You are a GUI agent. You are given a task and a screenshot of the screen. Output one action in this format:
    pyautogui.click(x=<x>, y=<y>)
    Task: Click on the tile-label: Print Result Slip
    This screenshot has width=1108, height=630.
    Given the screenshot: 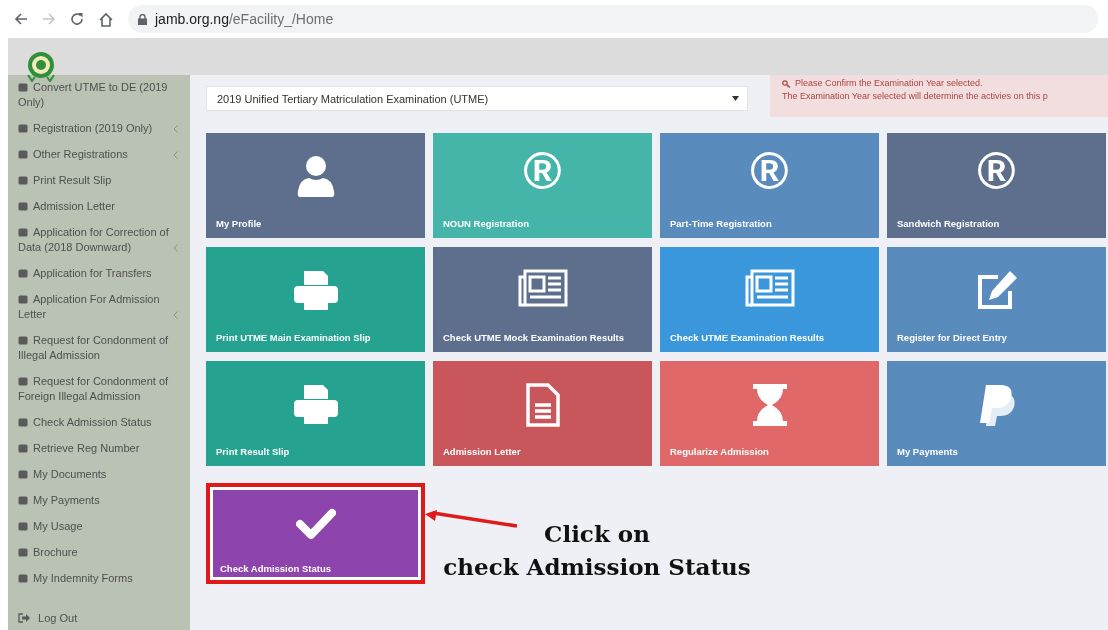 What is the action you would take?
    pyautogui.click(x=253, y=451)
    